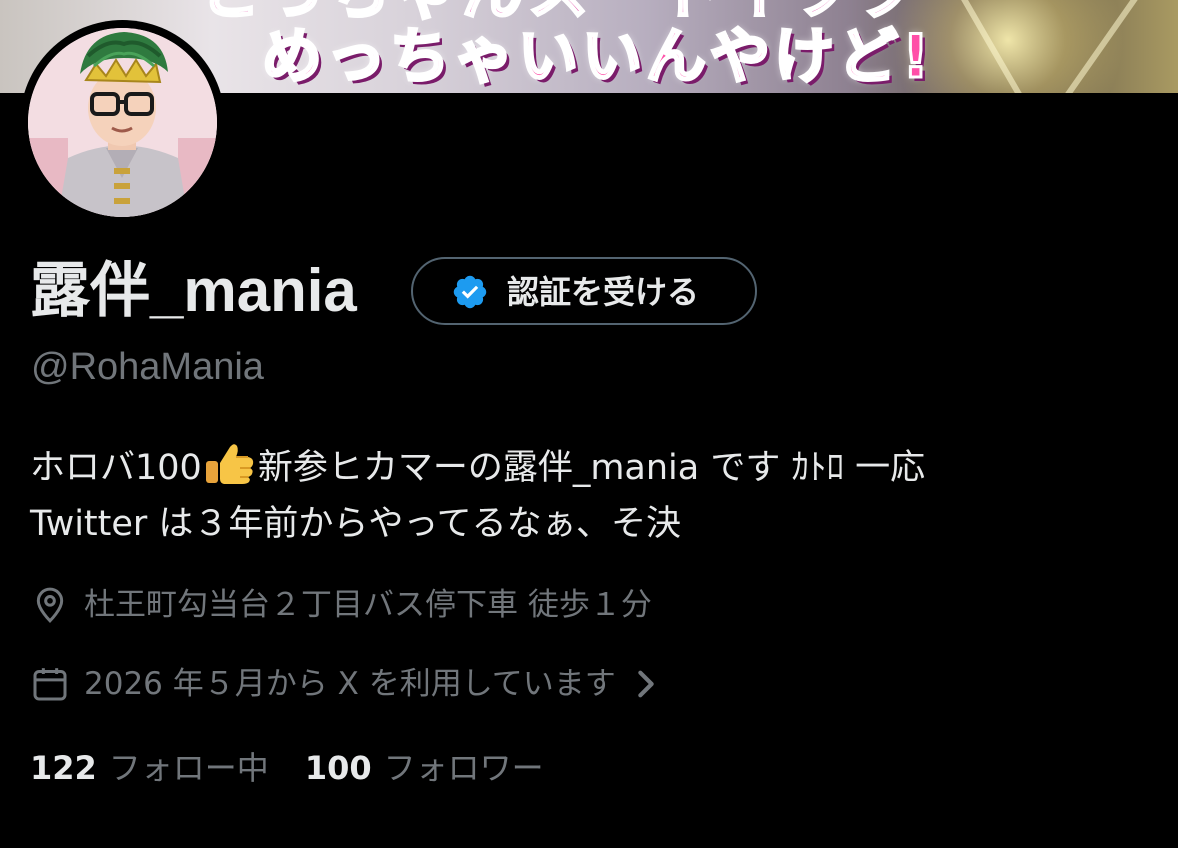 This screenshot has width=1178, height=848. What do you see at coordinates (229, 464) in the screenshot?
I see `thumbs-up-emoji-icon` at bounding box center [229, 464].